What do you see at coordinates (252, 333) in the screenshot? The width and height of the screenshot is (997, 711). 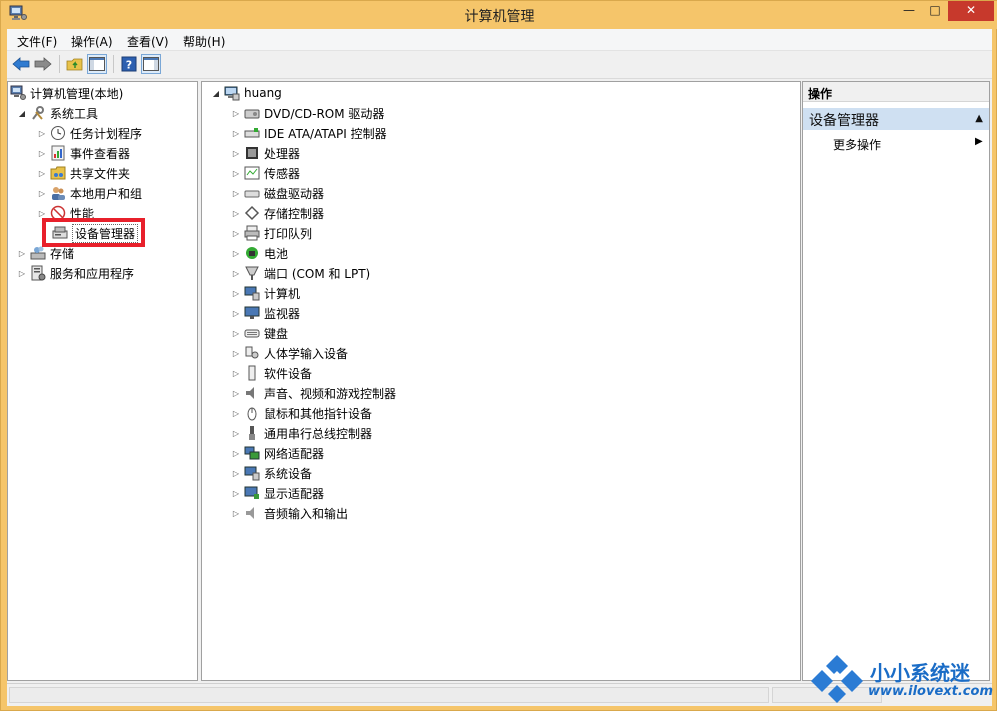 I see `keyboard-icon` at bounding box center [252, 333].